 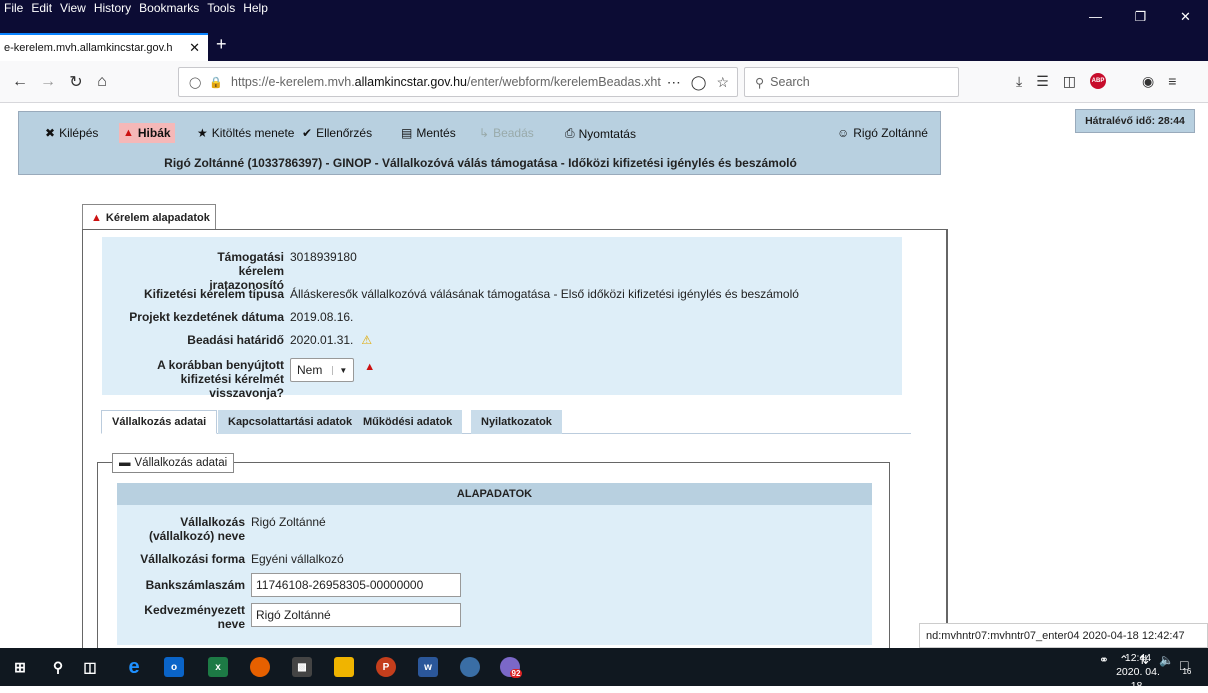 I want to click on app-icon, so click(x=470, y=667).